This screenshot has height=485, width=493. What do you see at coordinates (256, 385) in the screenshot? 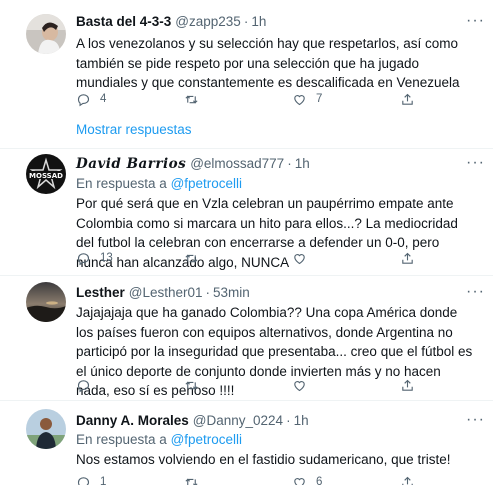
I see `tweet-actions` at bounding box center [256, 385].